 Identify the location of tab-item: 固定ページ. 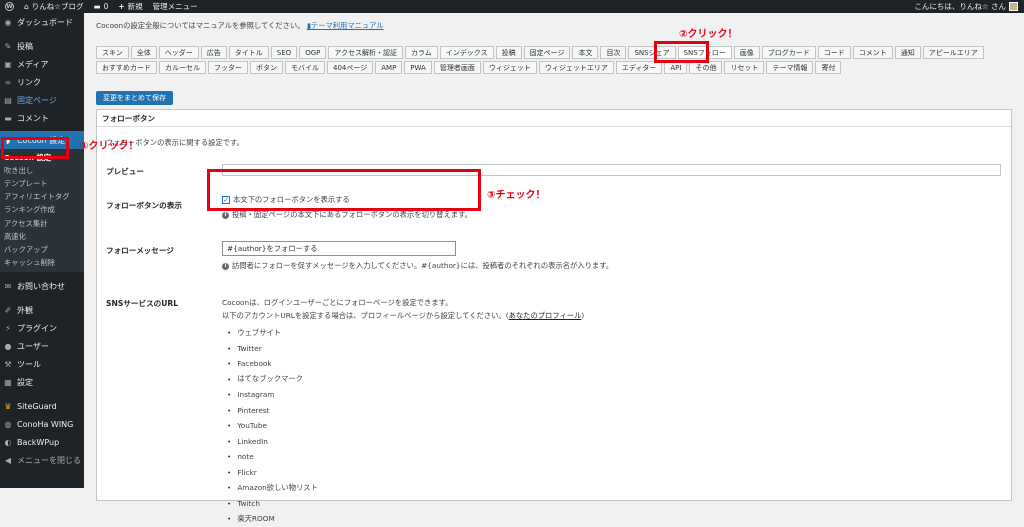
(547, 52).